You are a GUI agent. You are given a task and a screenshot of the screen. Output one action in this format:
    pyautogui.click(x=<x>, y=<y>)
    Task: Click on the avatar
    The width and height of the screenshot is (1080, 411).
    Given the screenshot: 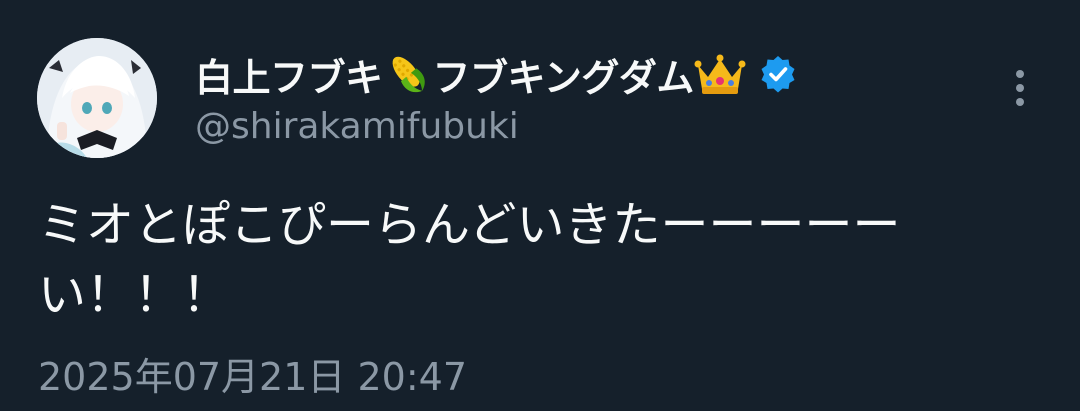 What is the action you would take?
    pyautogui.click(x=97, y=98)
    